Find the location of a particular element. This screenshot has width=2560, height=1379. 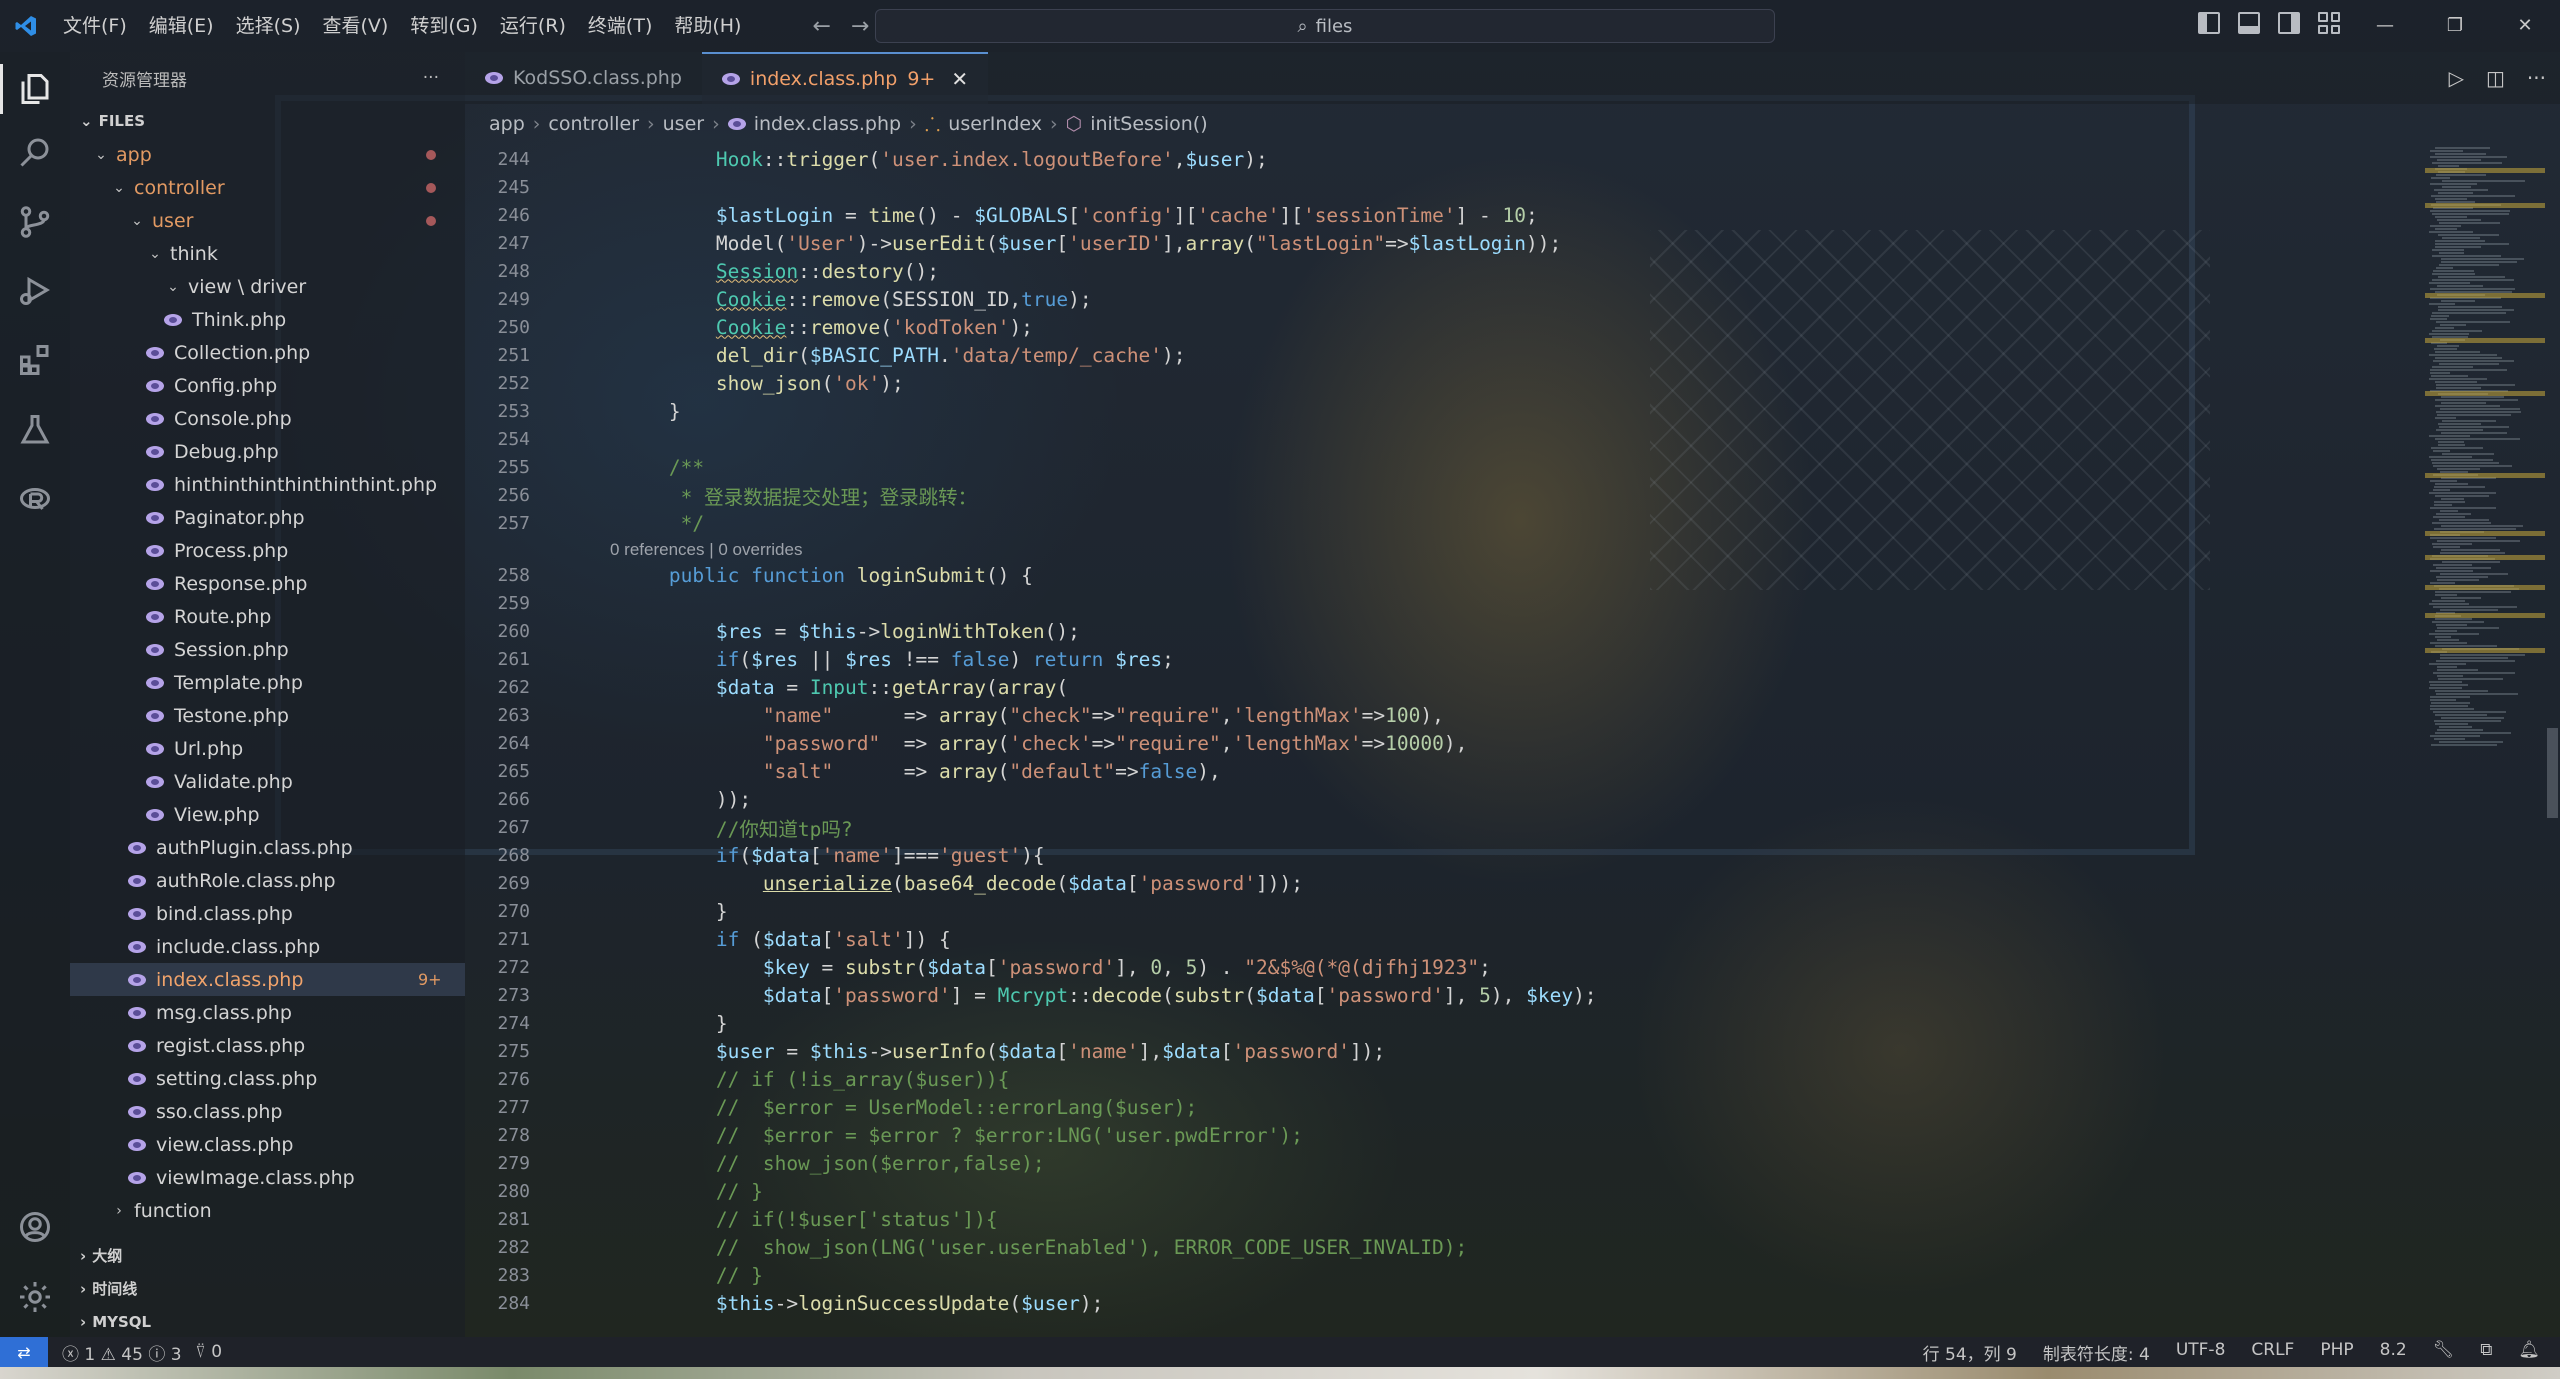

code-line: 267 //你知道tp吗? is located at coordinates (658, 827).